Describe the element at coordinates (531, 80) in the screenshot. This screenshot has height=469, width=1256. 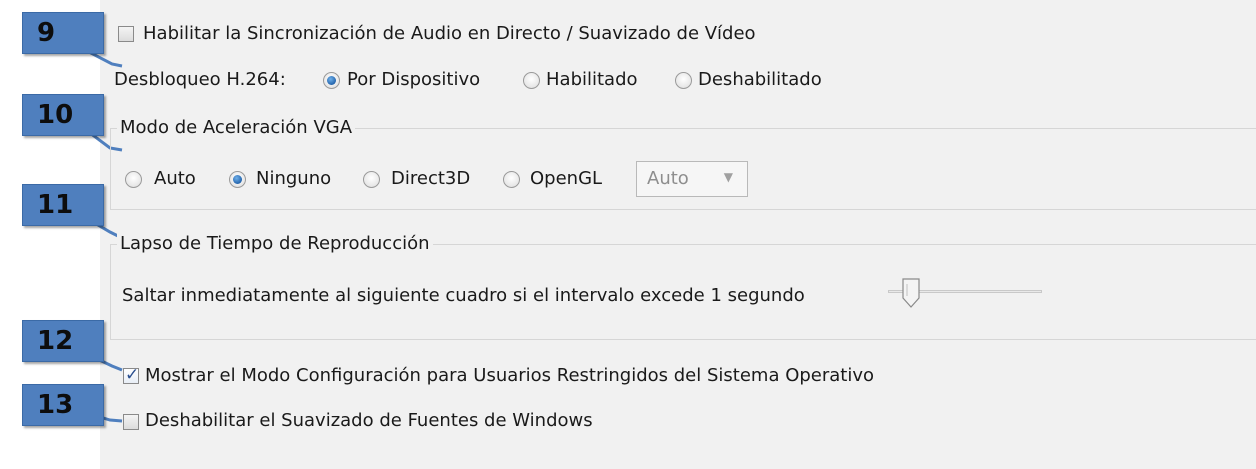
I see `h264-radio-habilitado` at that location.